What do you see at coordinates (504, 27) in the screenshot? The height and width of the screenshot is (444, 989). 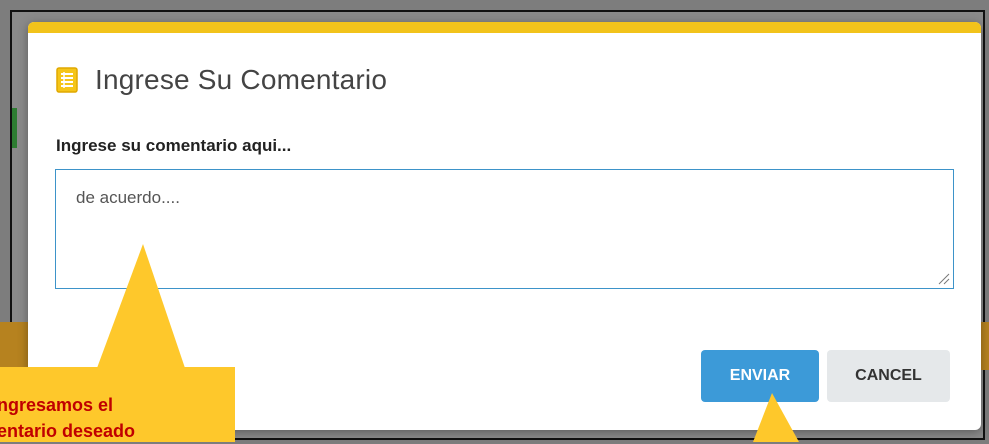 I see `modal-accent-bar` at bounding box center [504, 27].